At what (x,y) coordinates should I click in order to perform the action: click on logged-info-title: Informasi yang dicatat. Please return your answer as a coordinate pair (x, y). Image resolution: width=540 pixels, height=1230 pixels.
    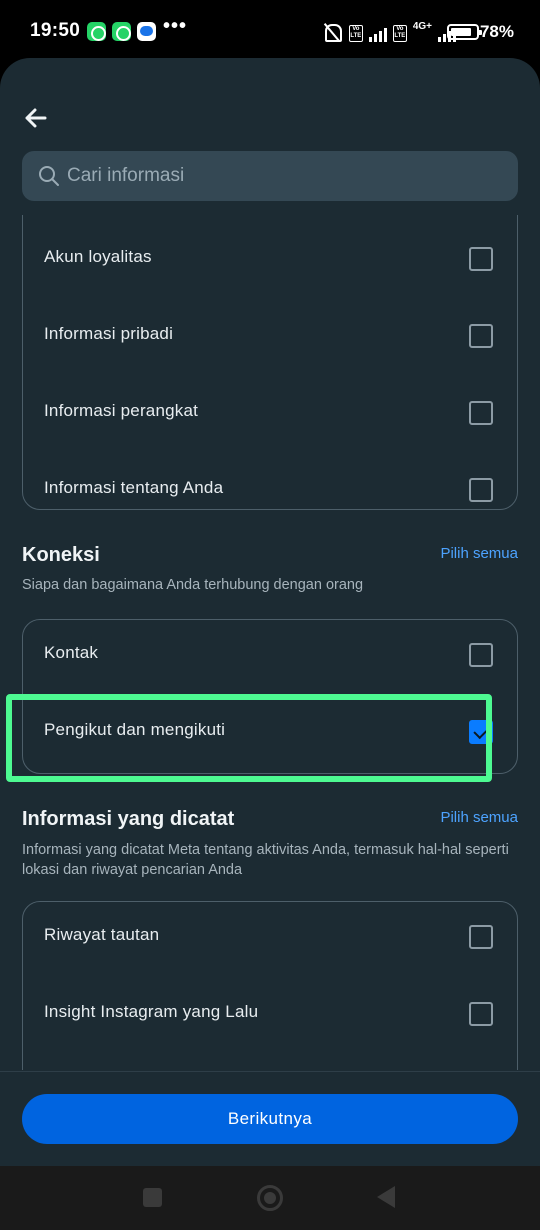
    Looking at the image, I should click on (128, 819).